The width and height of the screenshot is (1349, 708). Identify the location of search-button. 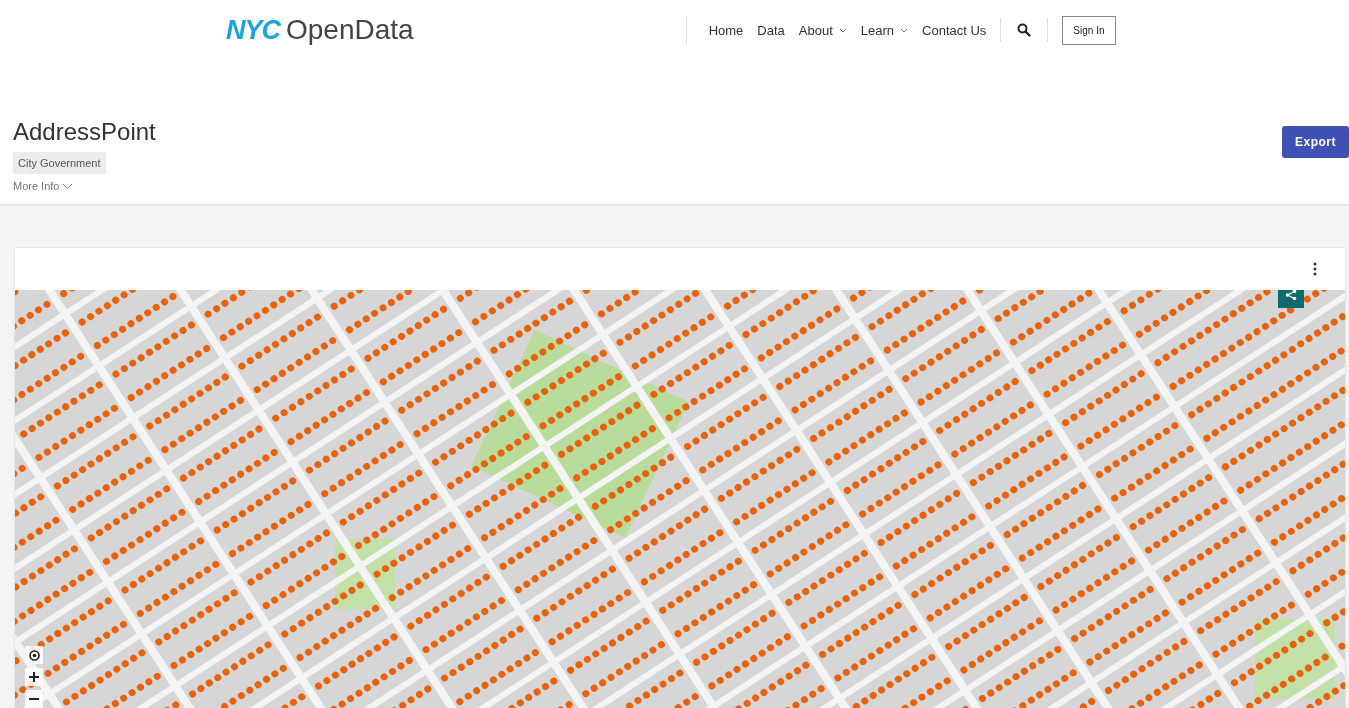
(1024, 30).